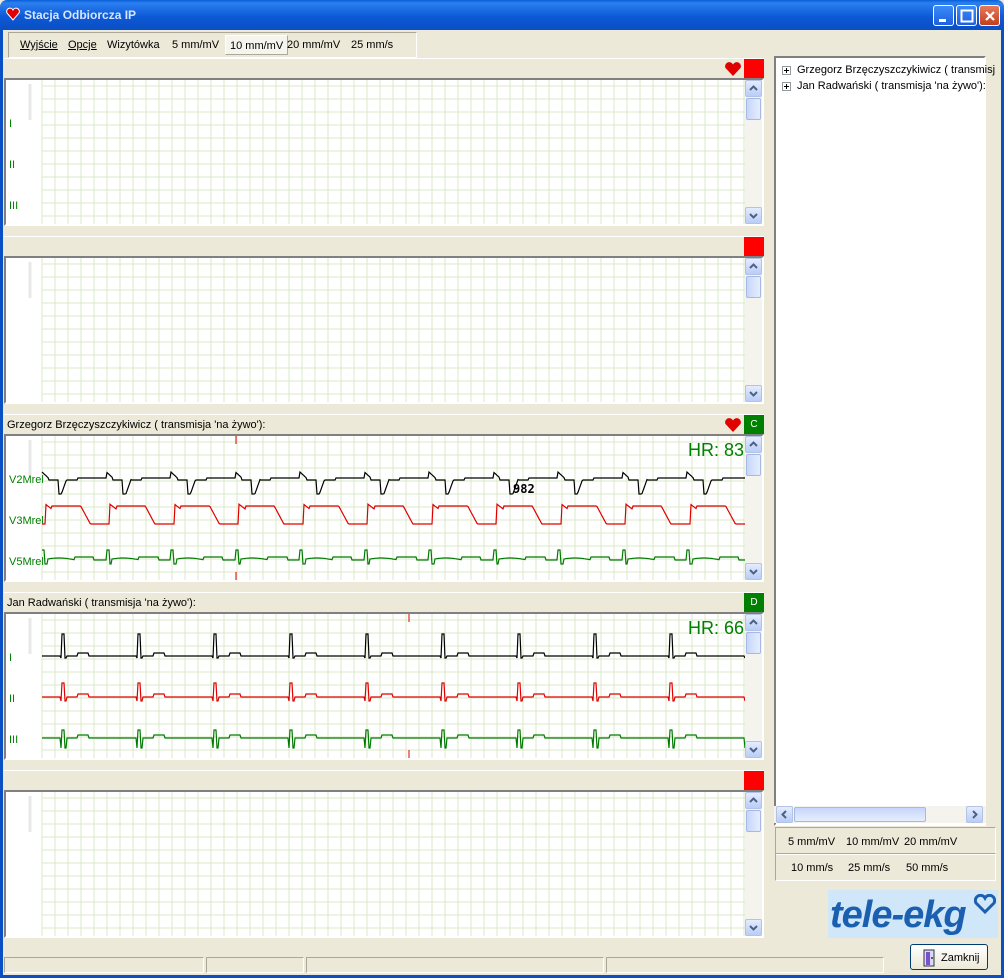 This screenshot has height=978, width=1004. Describe the element at coordinates (715, 450) in the screenshot. I see `heart-rate-readout: HR: 83` at that location.